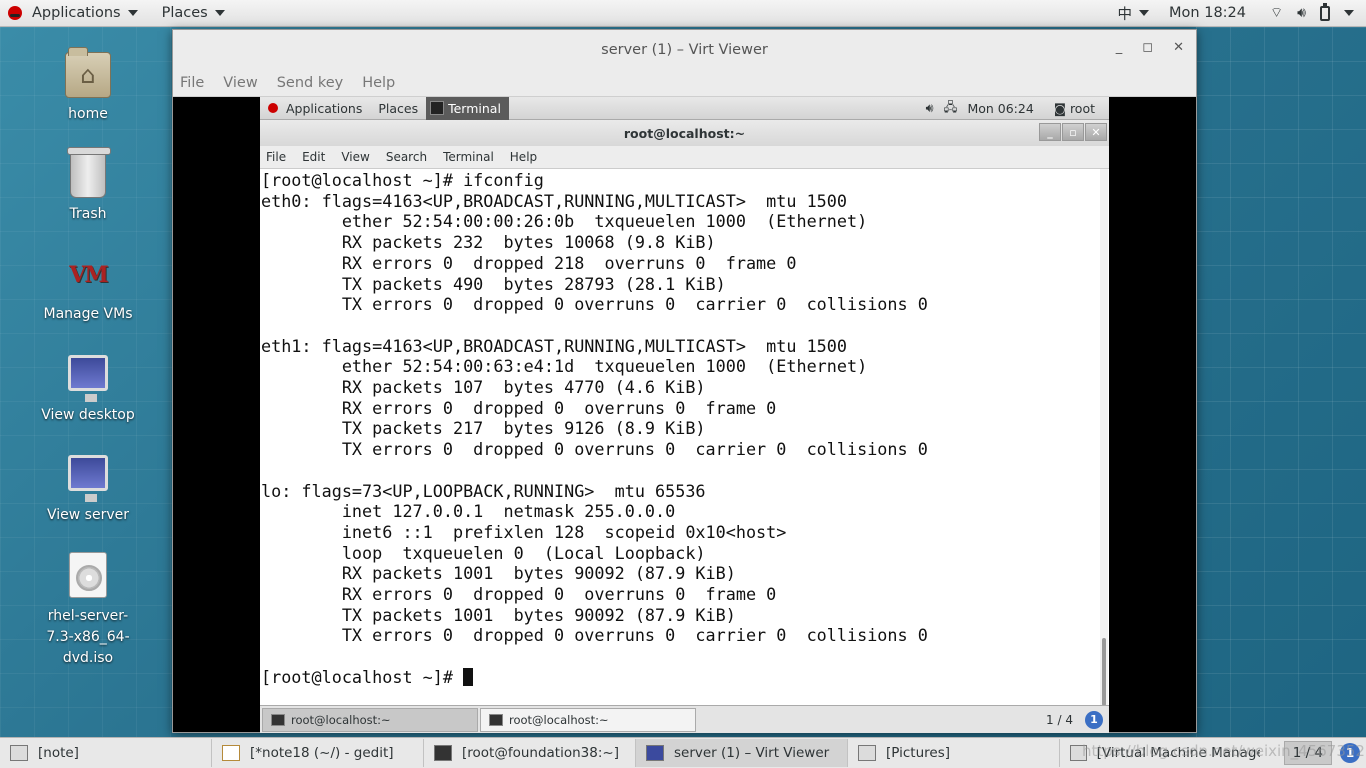  What do you see at coordinates (468, 676) in the screenshot?
I see `terminal-cursor` at bounding box center [468, 676].